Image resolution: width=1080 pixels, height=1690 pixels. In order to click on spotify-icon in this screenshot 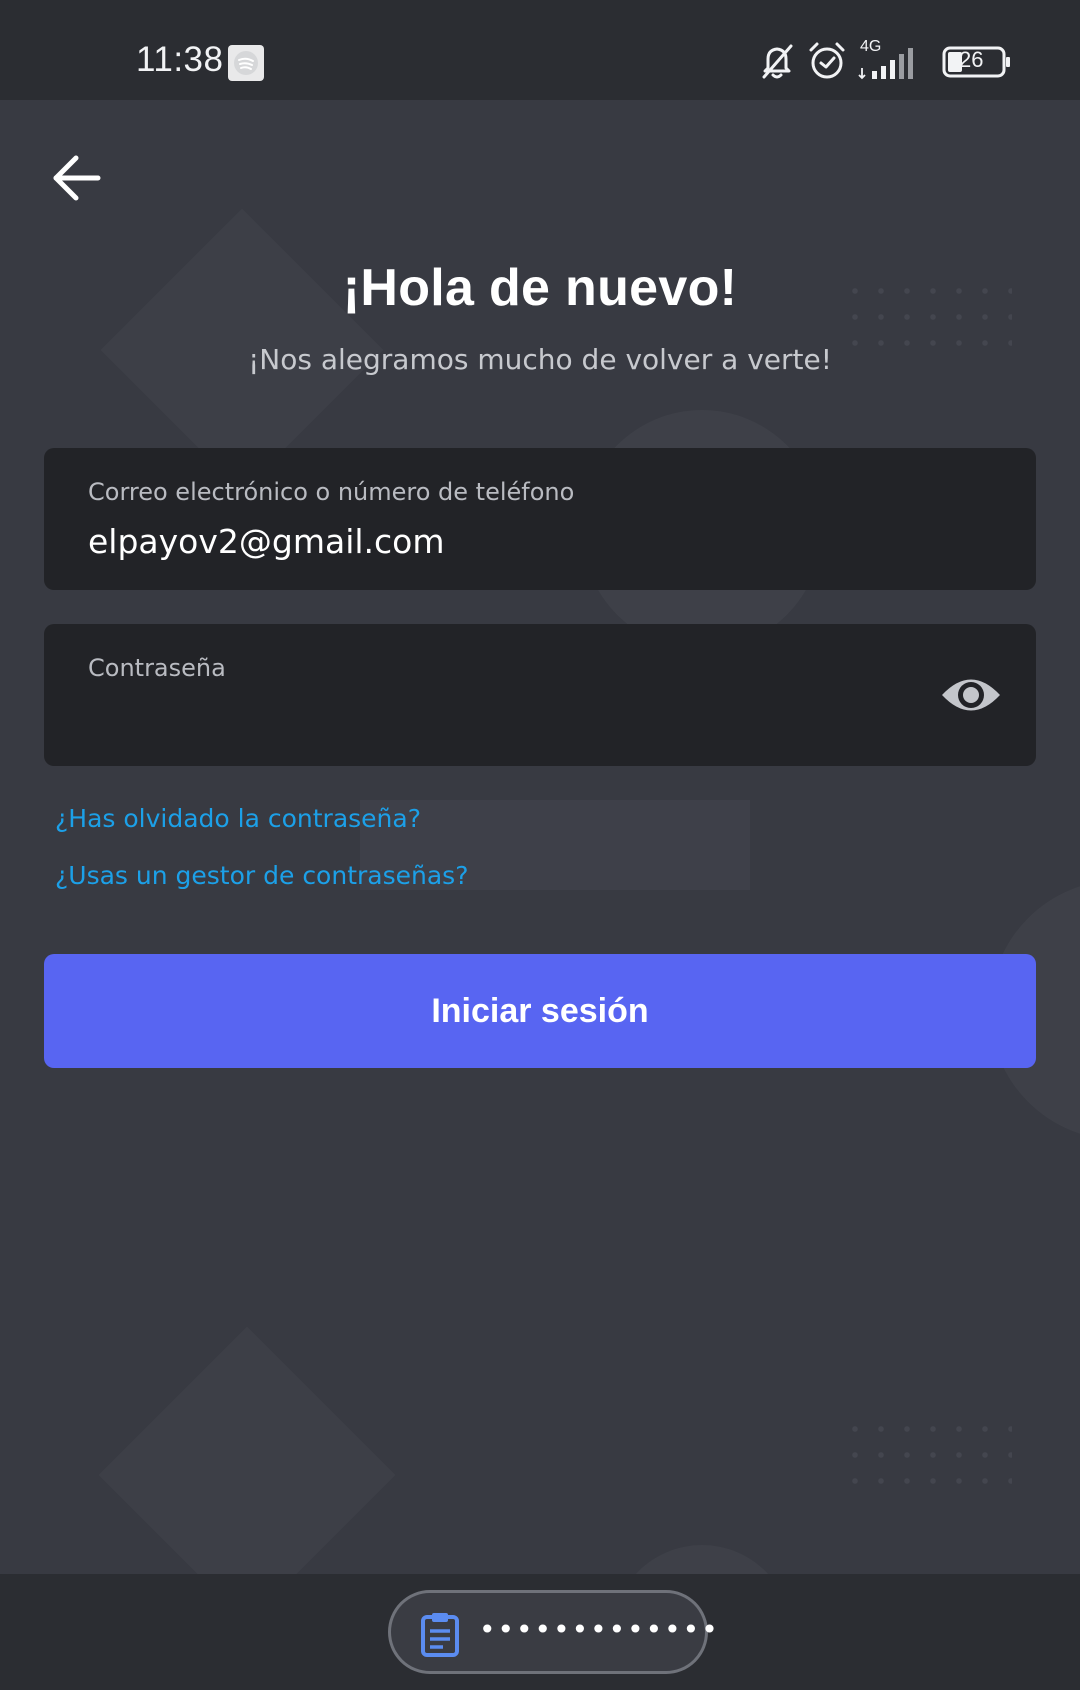, I will do `click(246, 63)`.